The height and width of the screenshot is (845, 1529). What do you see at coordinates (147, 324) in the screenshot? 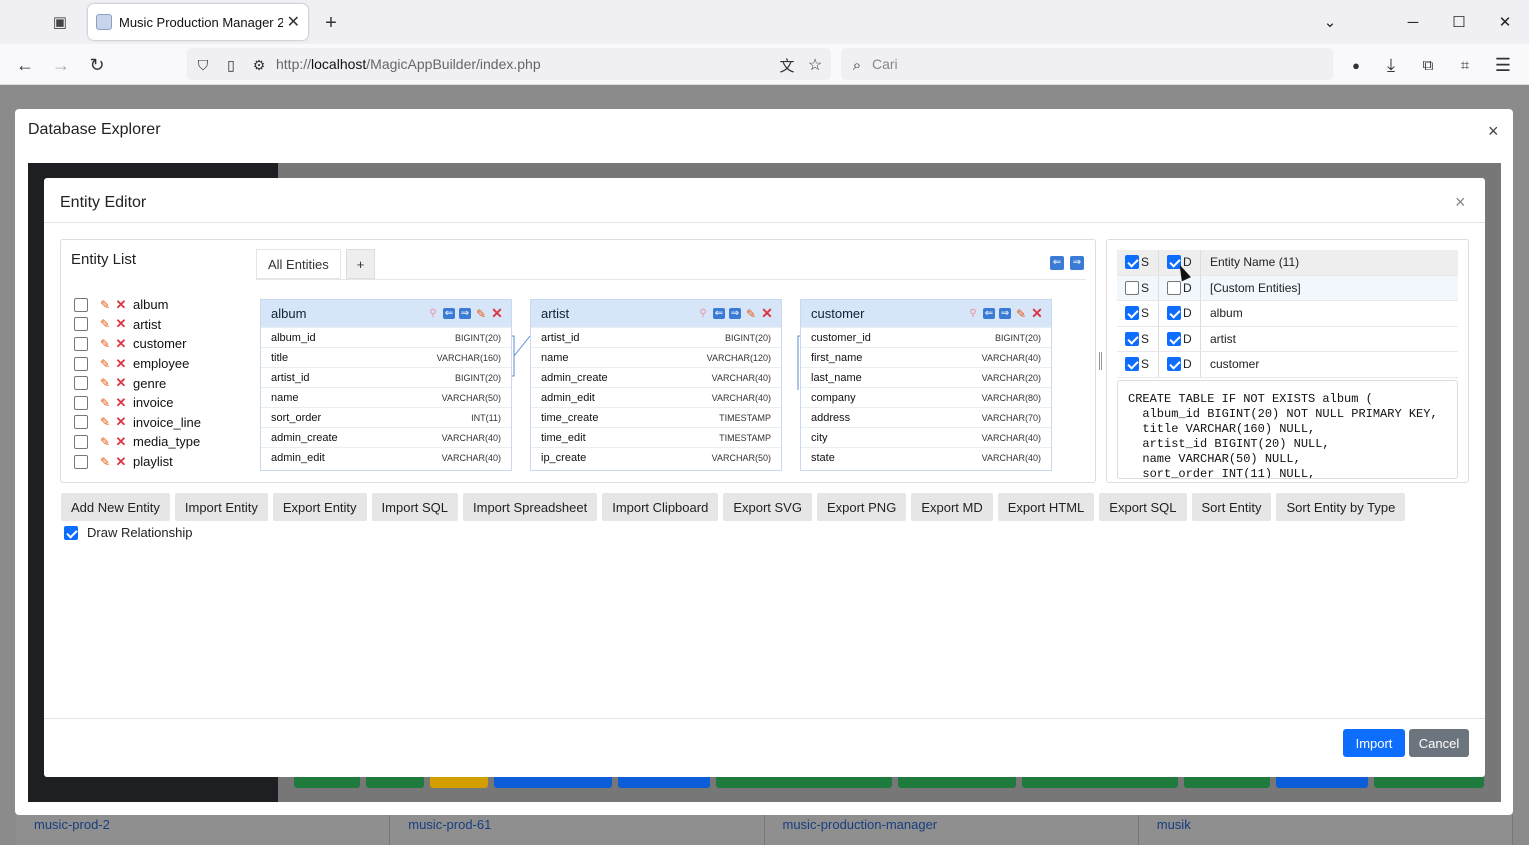
I see `entity-name: artist` at bounding box center [147, 324].